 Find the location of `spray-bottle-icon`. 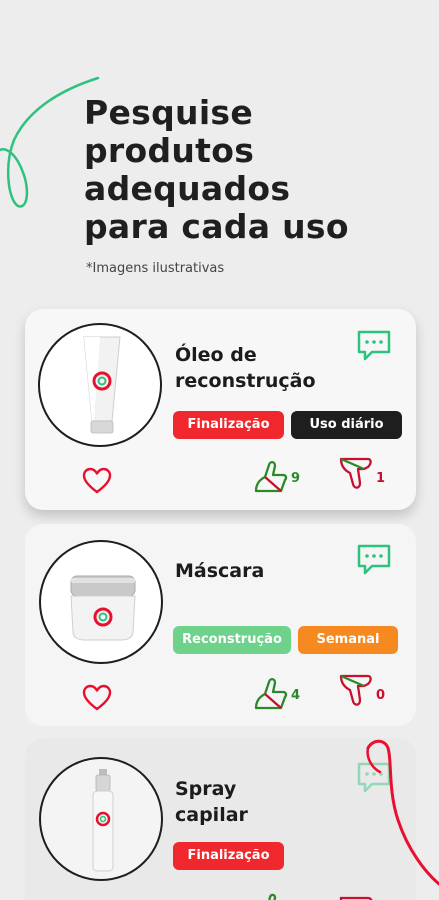

spray-bottle-icon is located at coordinates (103, 820).